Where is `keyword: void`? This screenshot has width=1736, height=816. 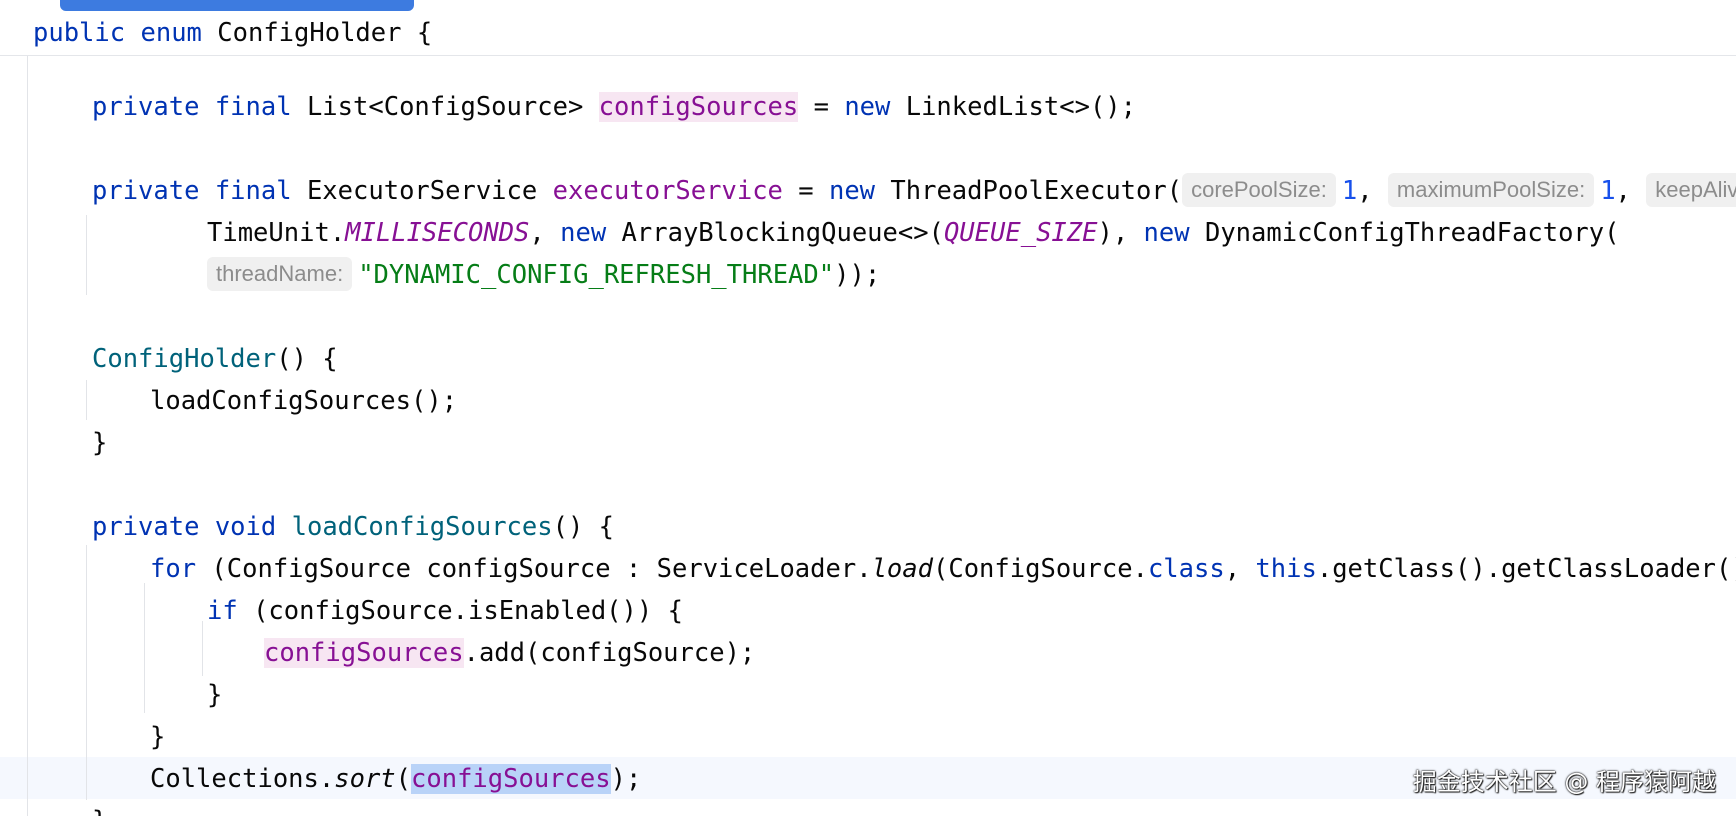
keyword: void is located at coordinates (245, 527).